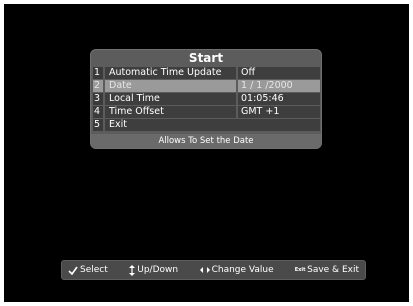 The image size is (413, 306). Describe the element at coordinates (73, 270) in the screenshot. I see `checkmark-icon` at that location.